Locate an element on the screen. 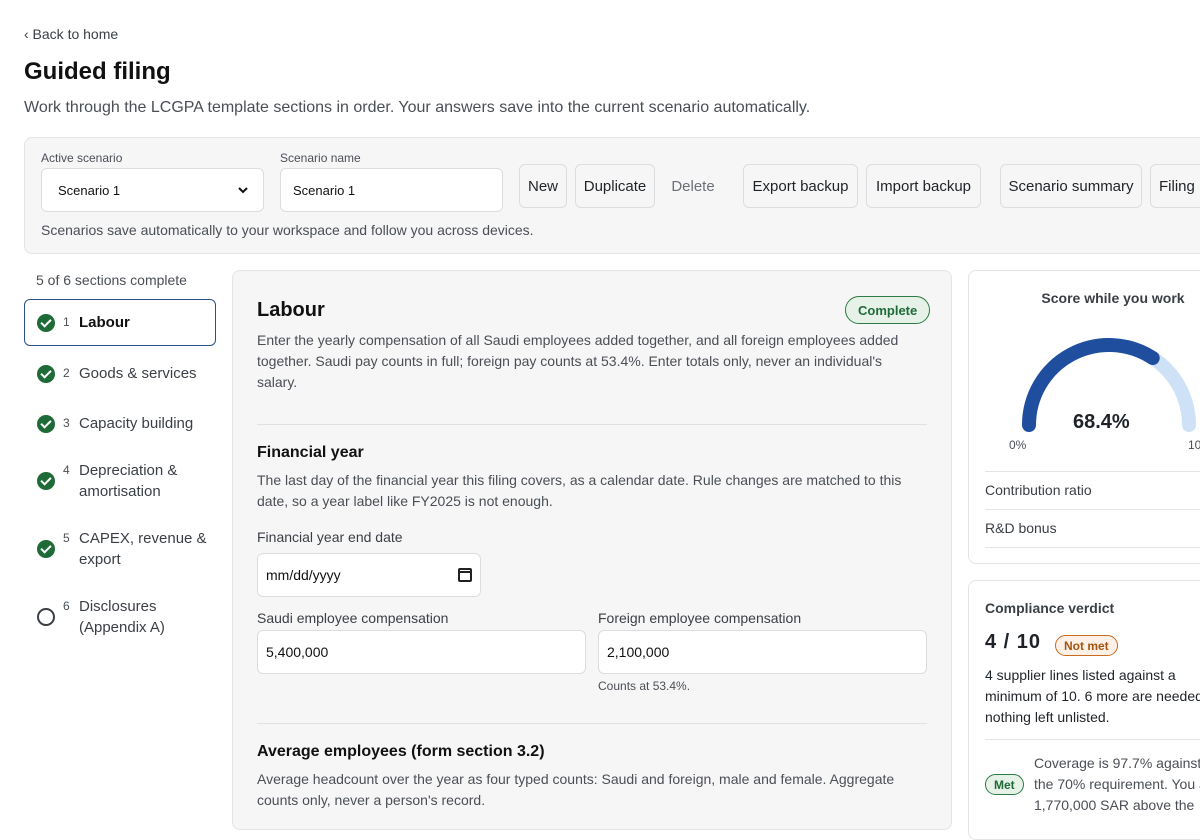  step-capex-revenue-export: 5 CAPEX, revenue & export is located at coordinates (120, 549).